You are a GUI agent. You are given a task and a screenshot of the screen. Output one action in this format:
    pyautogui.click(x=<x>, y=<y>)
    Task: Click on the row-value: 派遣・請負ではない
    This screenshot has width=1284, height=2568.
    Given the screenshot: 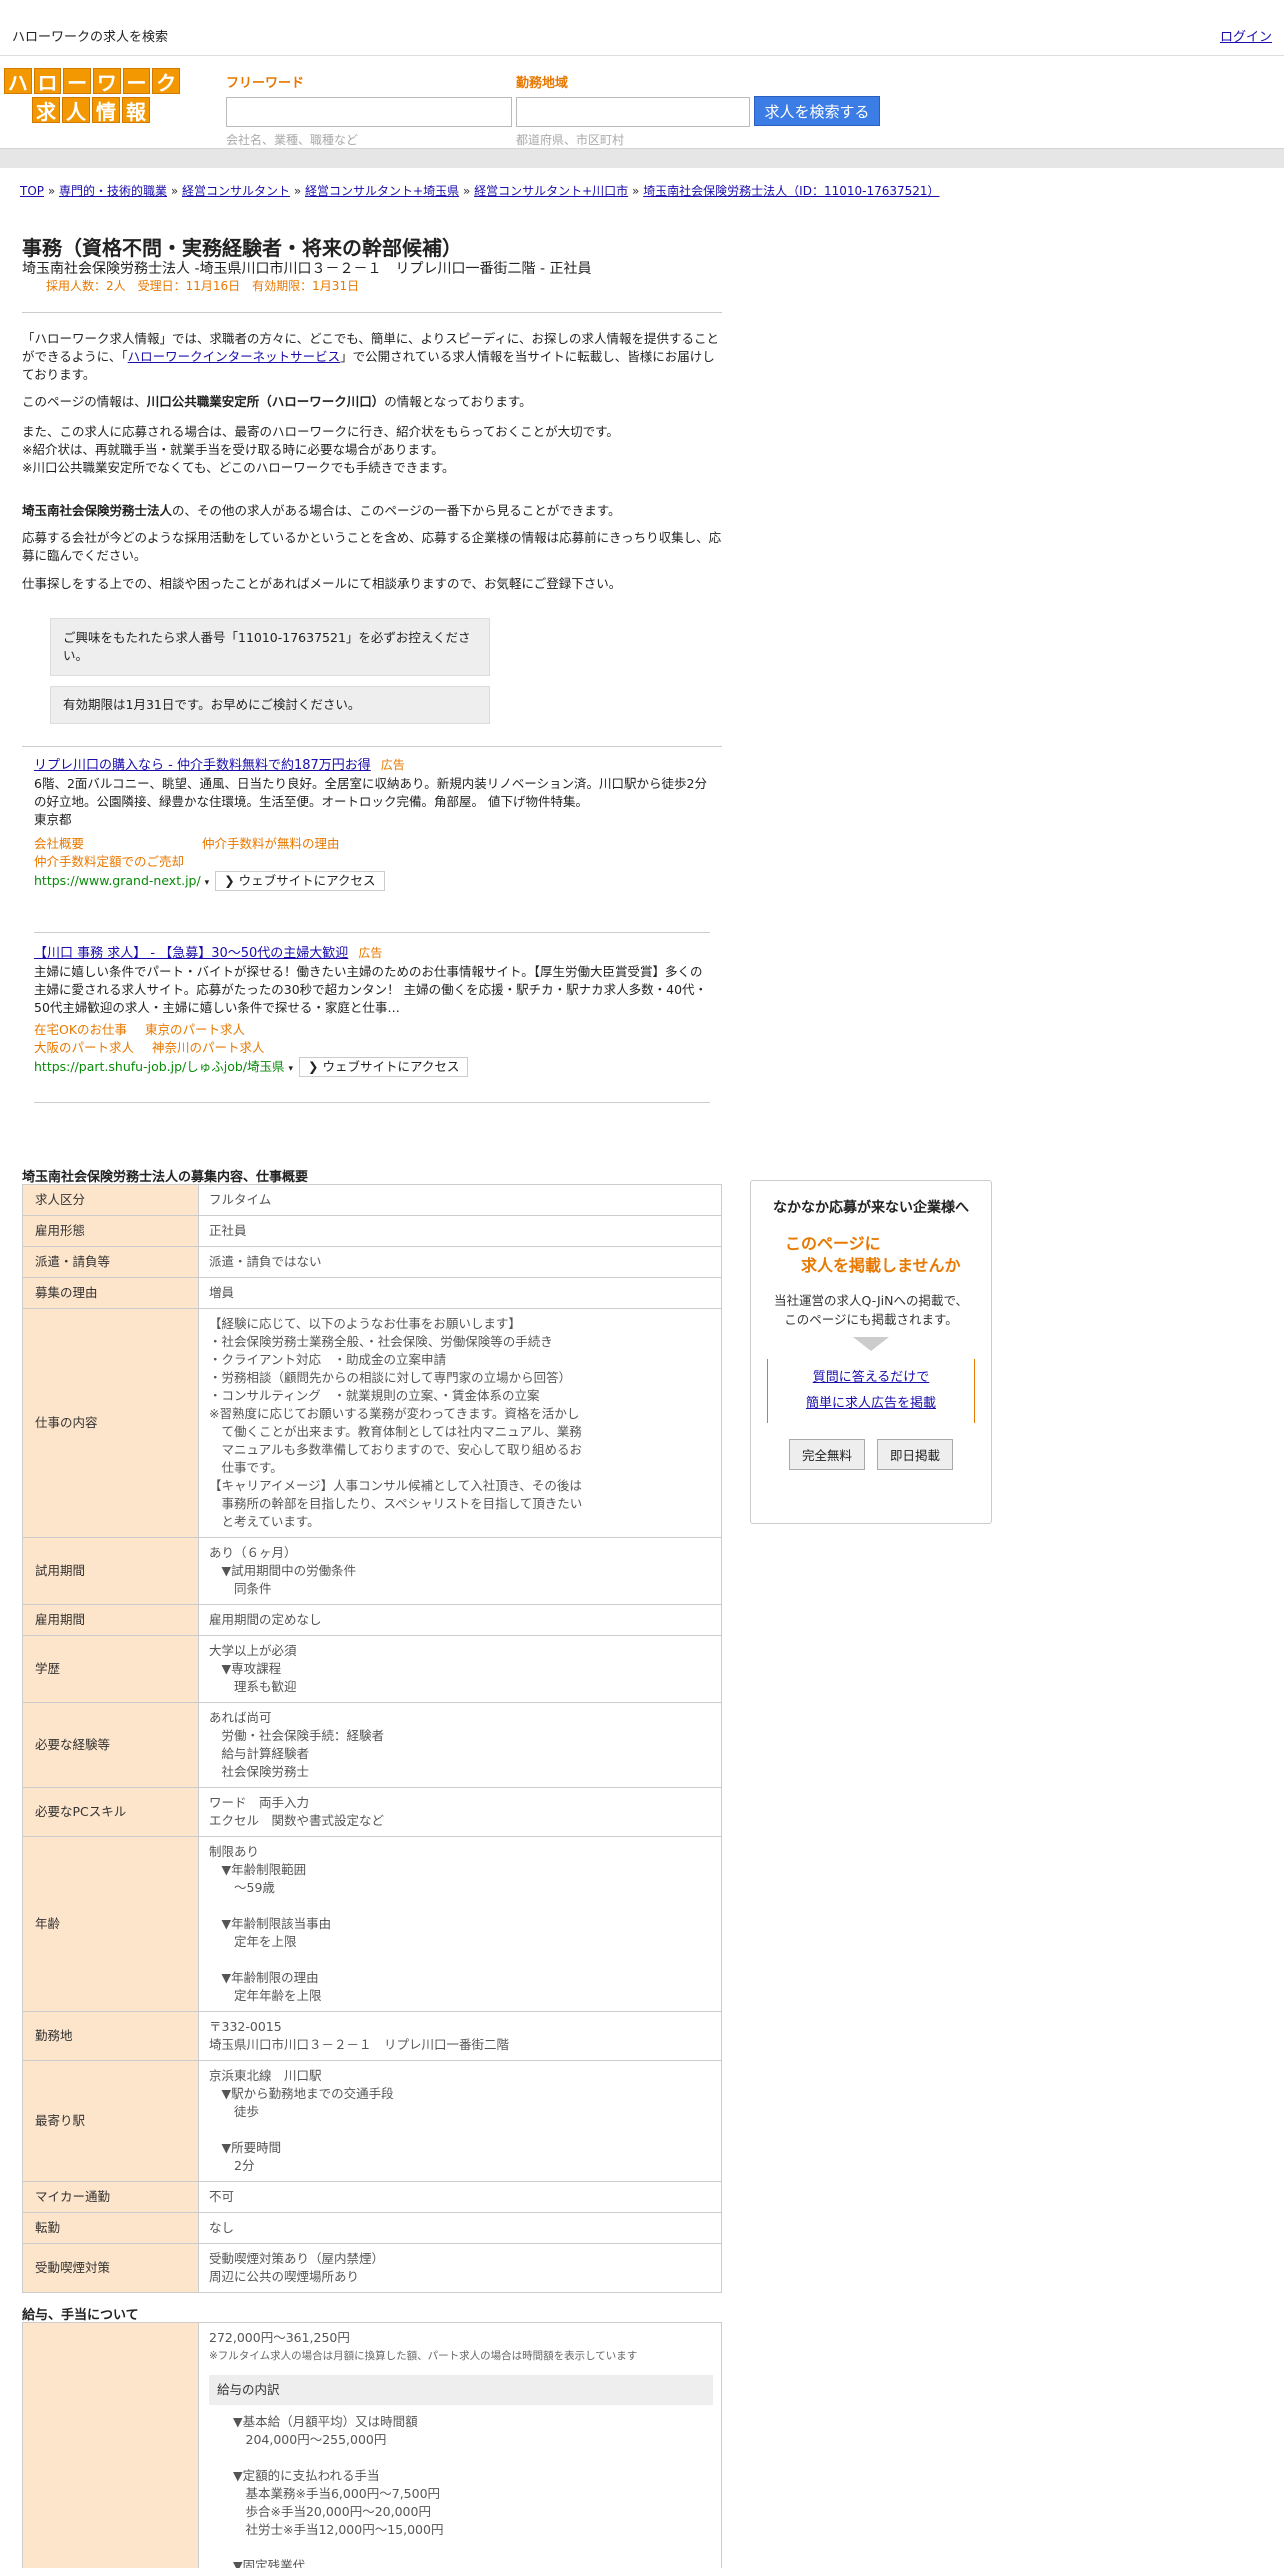 What is the action you would take?
    pyautogui.click(x=460, y=1262)
    